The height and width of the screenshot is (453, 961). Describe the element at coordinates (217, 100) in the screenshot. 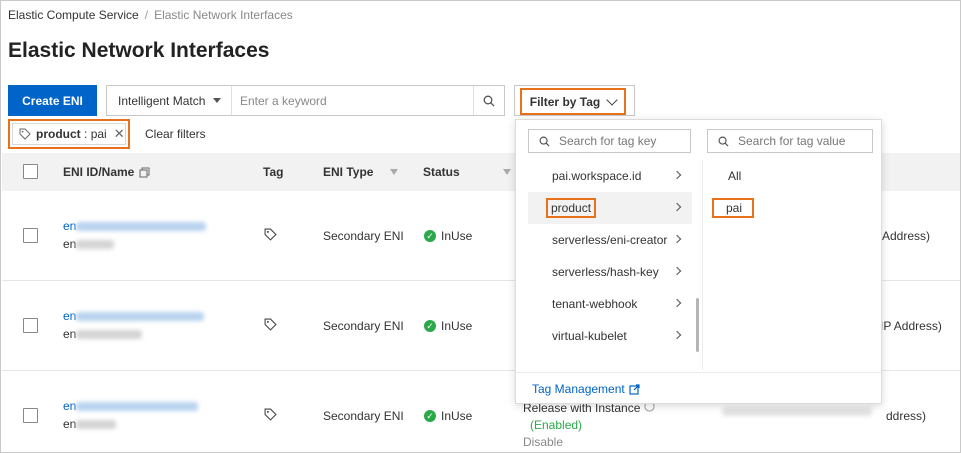

I see `caret-down-icon` at that location.